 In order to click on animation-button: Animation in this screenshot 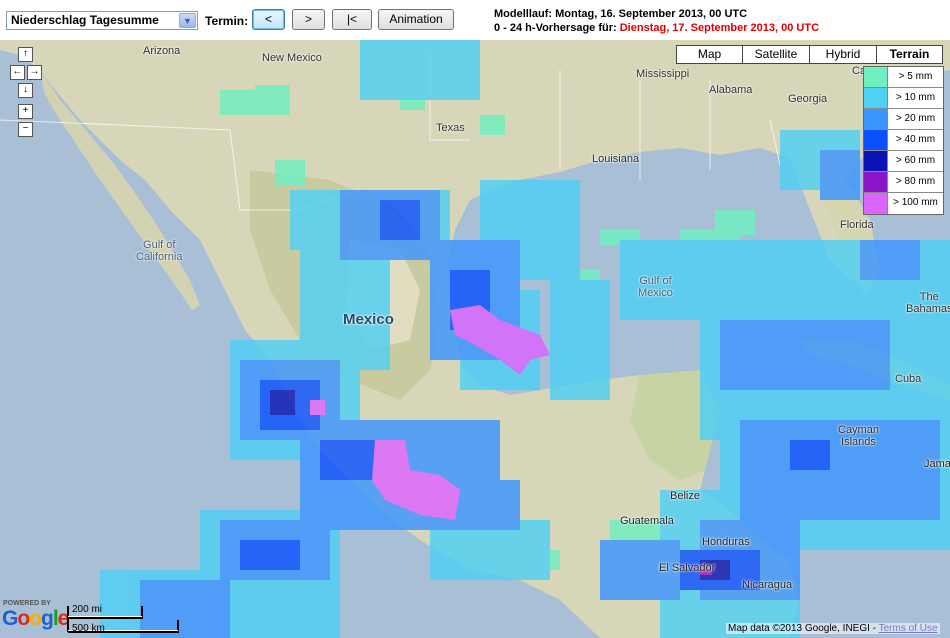, I will do `click(416, 19)`.